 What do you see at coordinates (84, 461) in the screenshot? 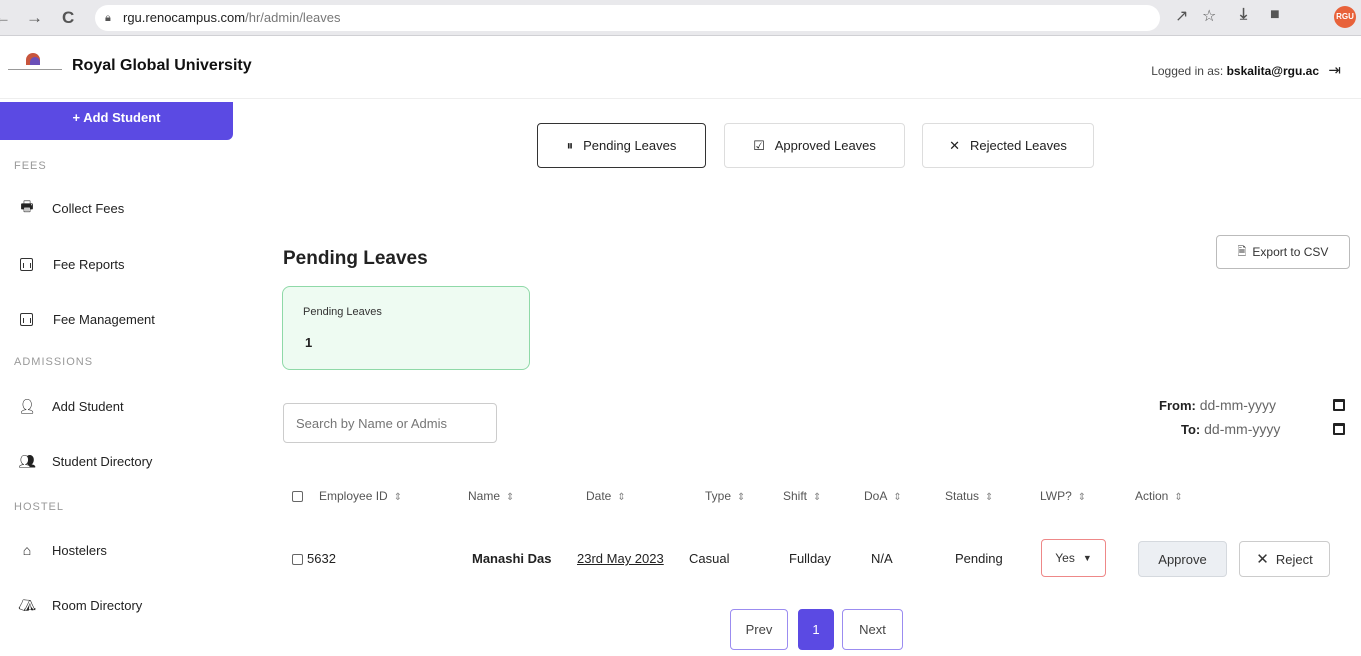
I see `sidebar-item-student-directory: 👥︎ Student Directory` at bounding box center [84, 461].